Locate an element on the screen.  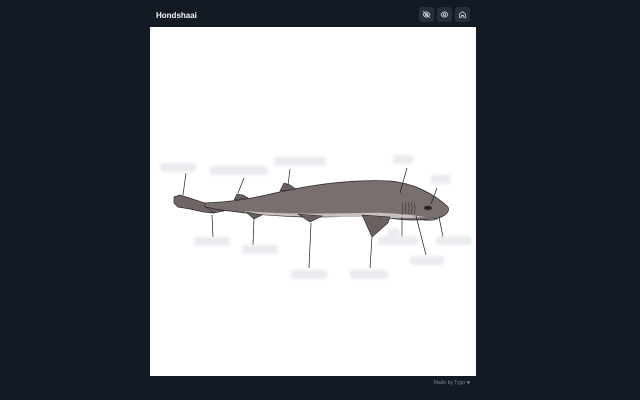
credit-text: Made by Tygo is located at coordinates (449, 383).